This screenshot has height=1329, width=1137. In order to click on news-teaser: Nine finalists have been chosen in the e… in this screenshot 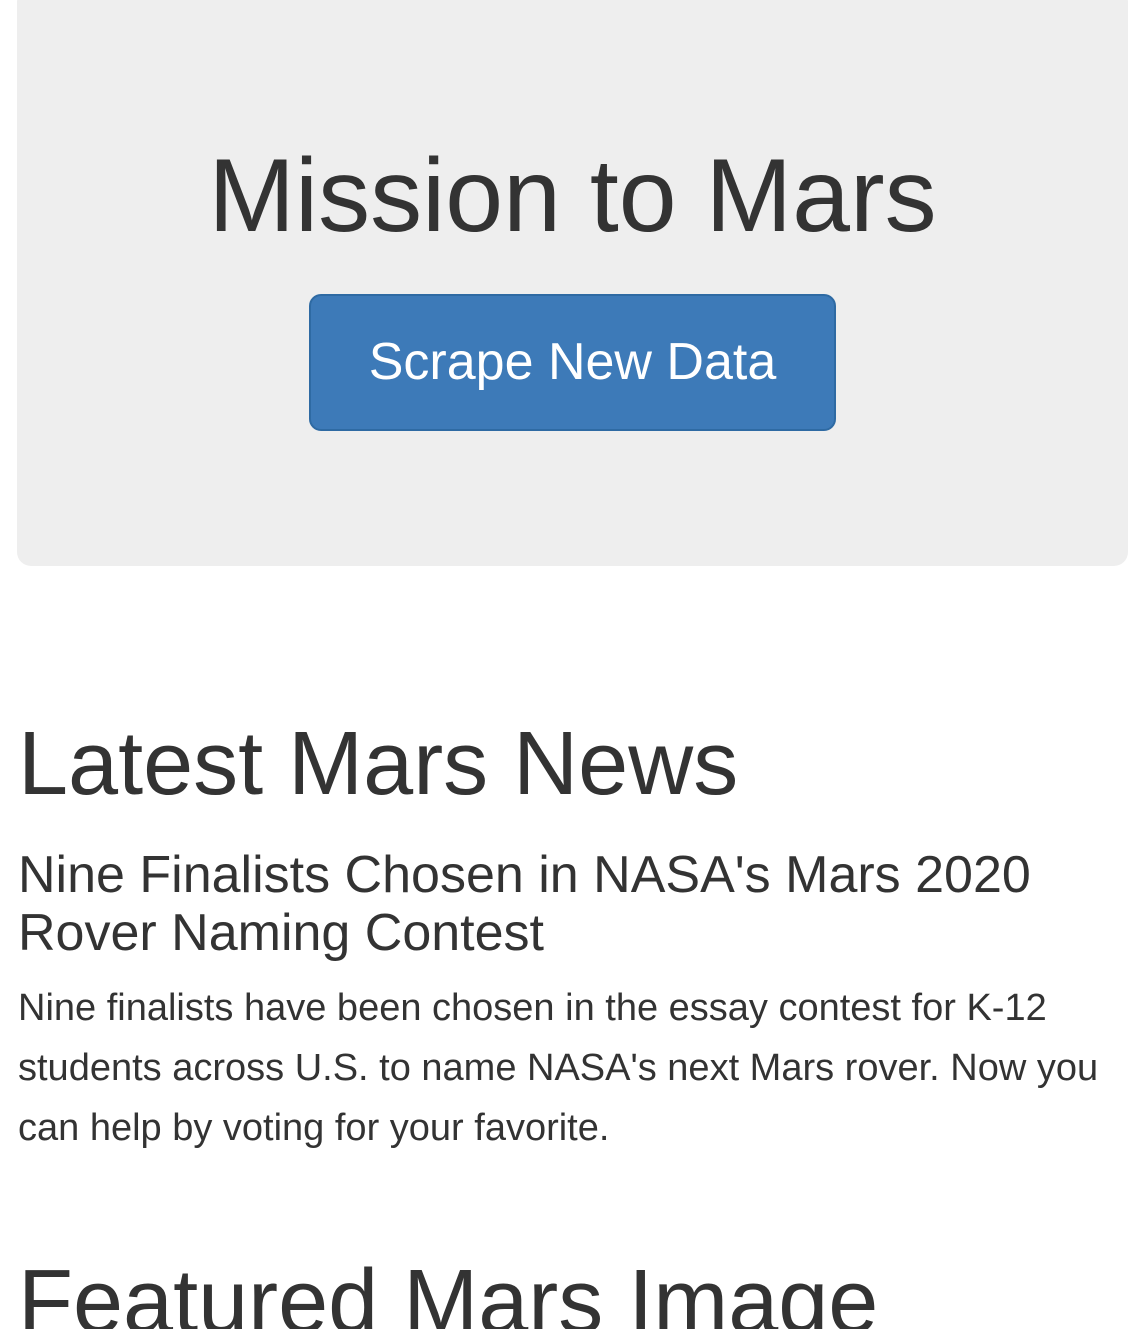, I will do `click(558, 1068)`.